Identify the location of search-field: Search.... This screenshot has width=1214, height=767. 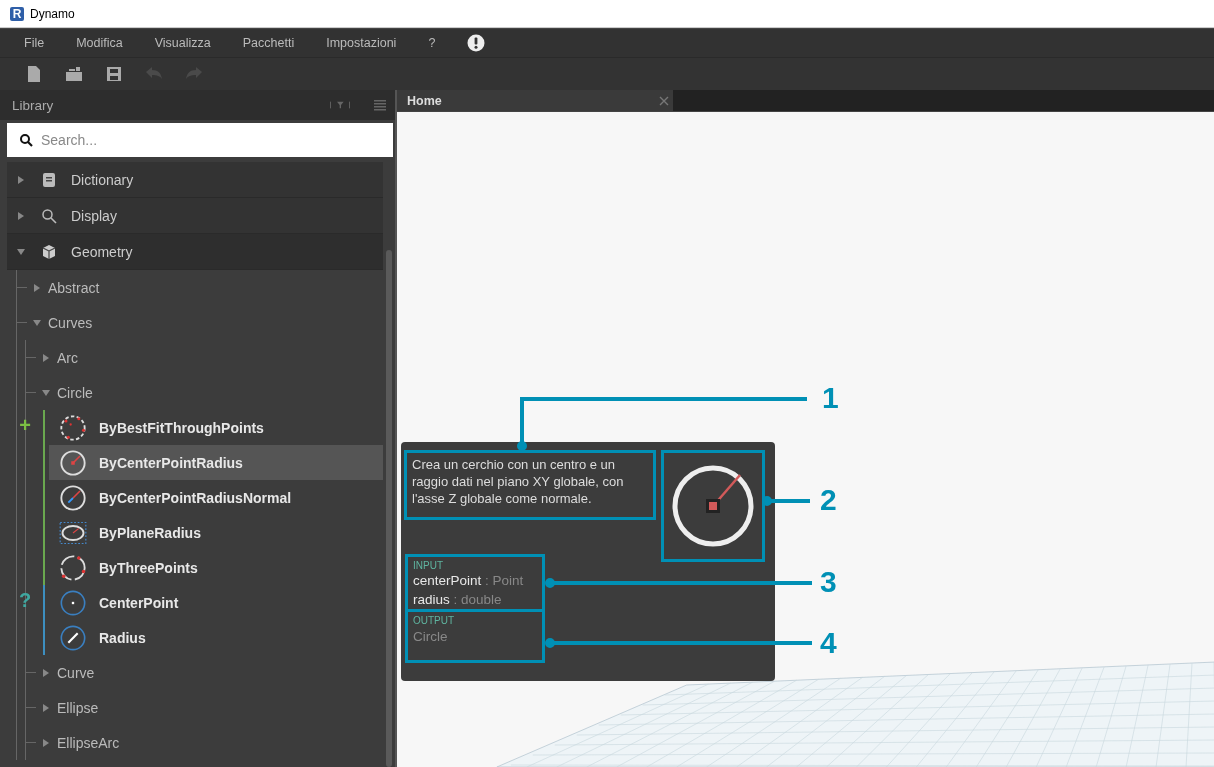
(200, 140).